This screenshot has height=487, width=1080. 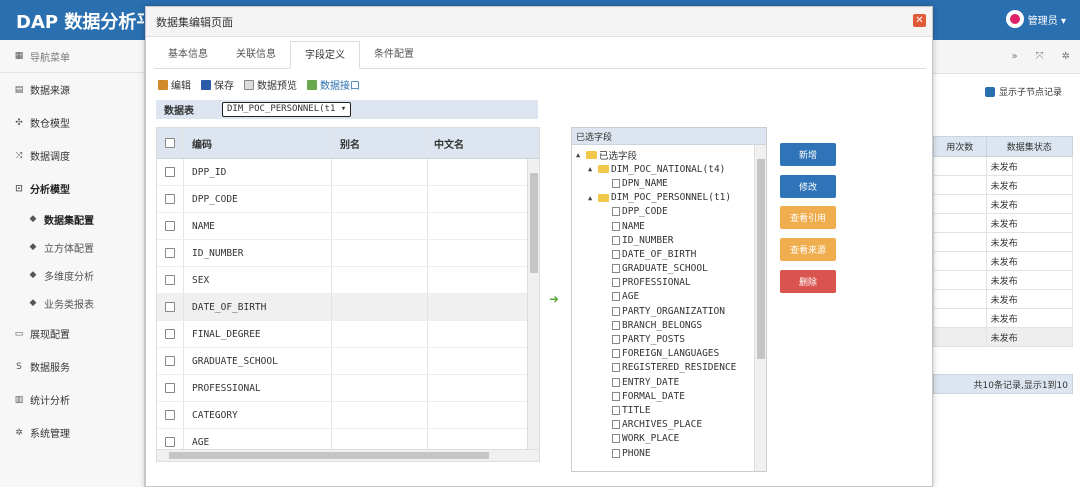 What do you see at coordinates (348, 415) in the screenshot?
I see `table-row: CATEGORY` at bounding box center [348, 415].